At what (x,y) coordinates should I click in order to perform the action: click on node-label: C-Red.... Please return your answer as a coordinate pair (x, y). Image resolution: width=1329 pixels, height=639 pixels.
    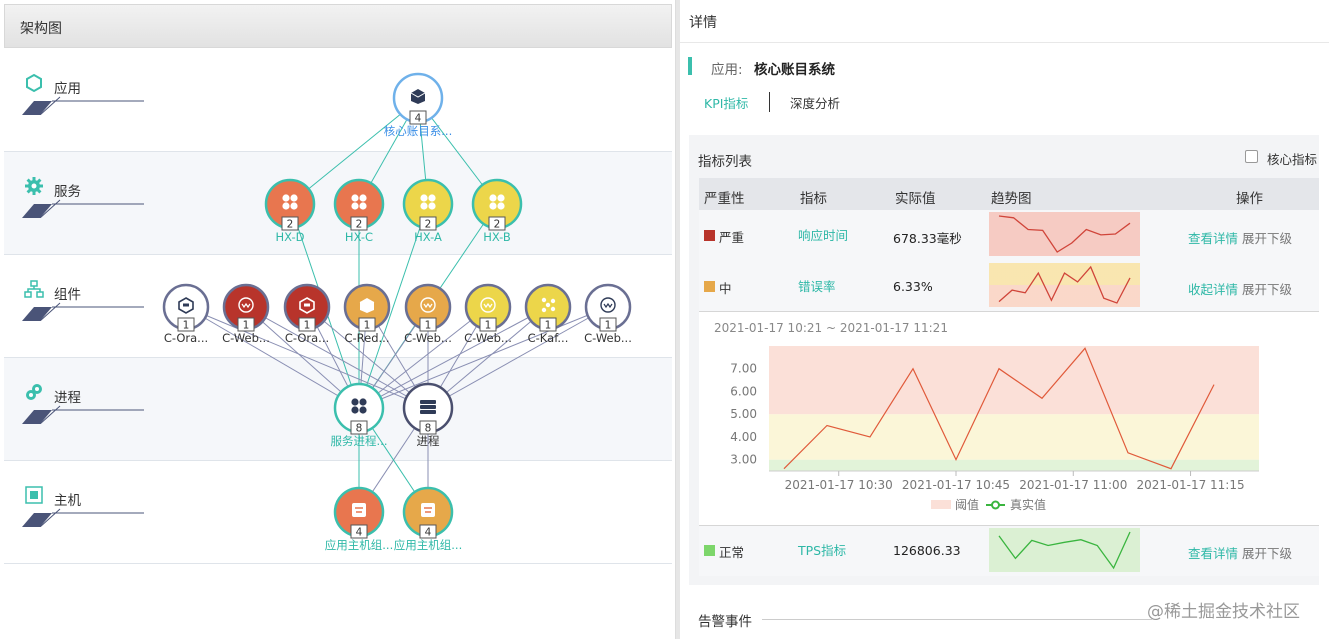
    Looking at the image, I should click on (367, 338).